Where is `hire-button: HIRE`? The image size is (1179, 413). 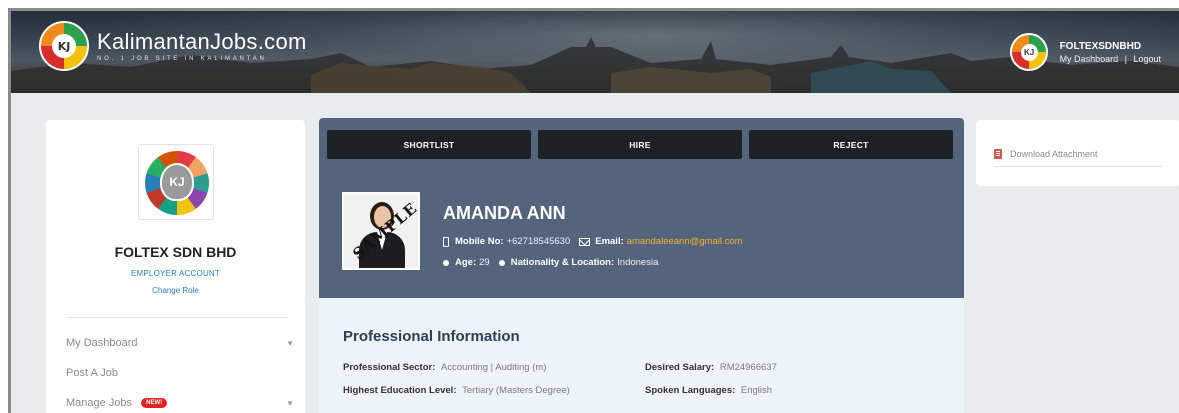 hire-button: HIRE is located at coordinates (640, 144).